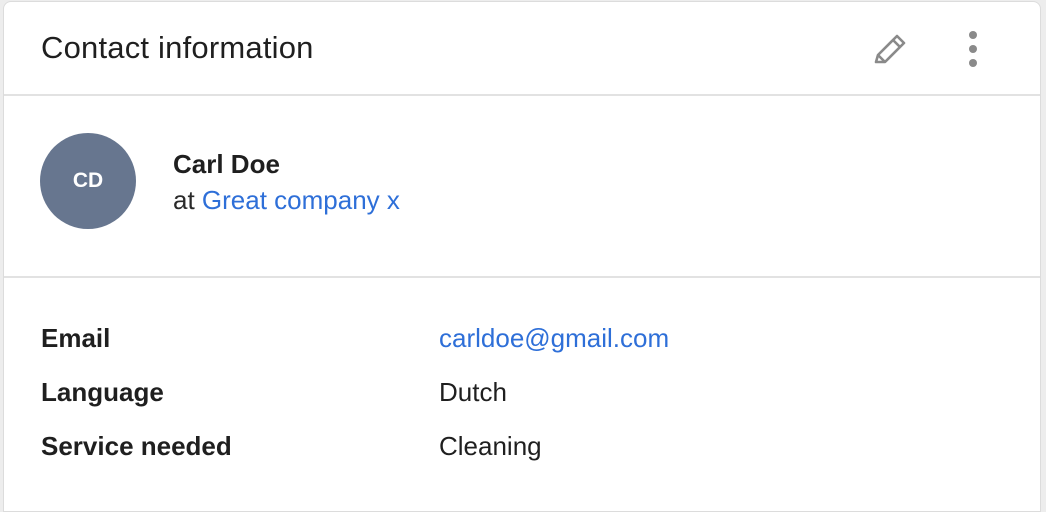 Image resolution: width=1046 pixels, height=512 pixels. I want to click on card-title: Contact information, so click(177, 47).